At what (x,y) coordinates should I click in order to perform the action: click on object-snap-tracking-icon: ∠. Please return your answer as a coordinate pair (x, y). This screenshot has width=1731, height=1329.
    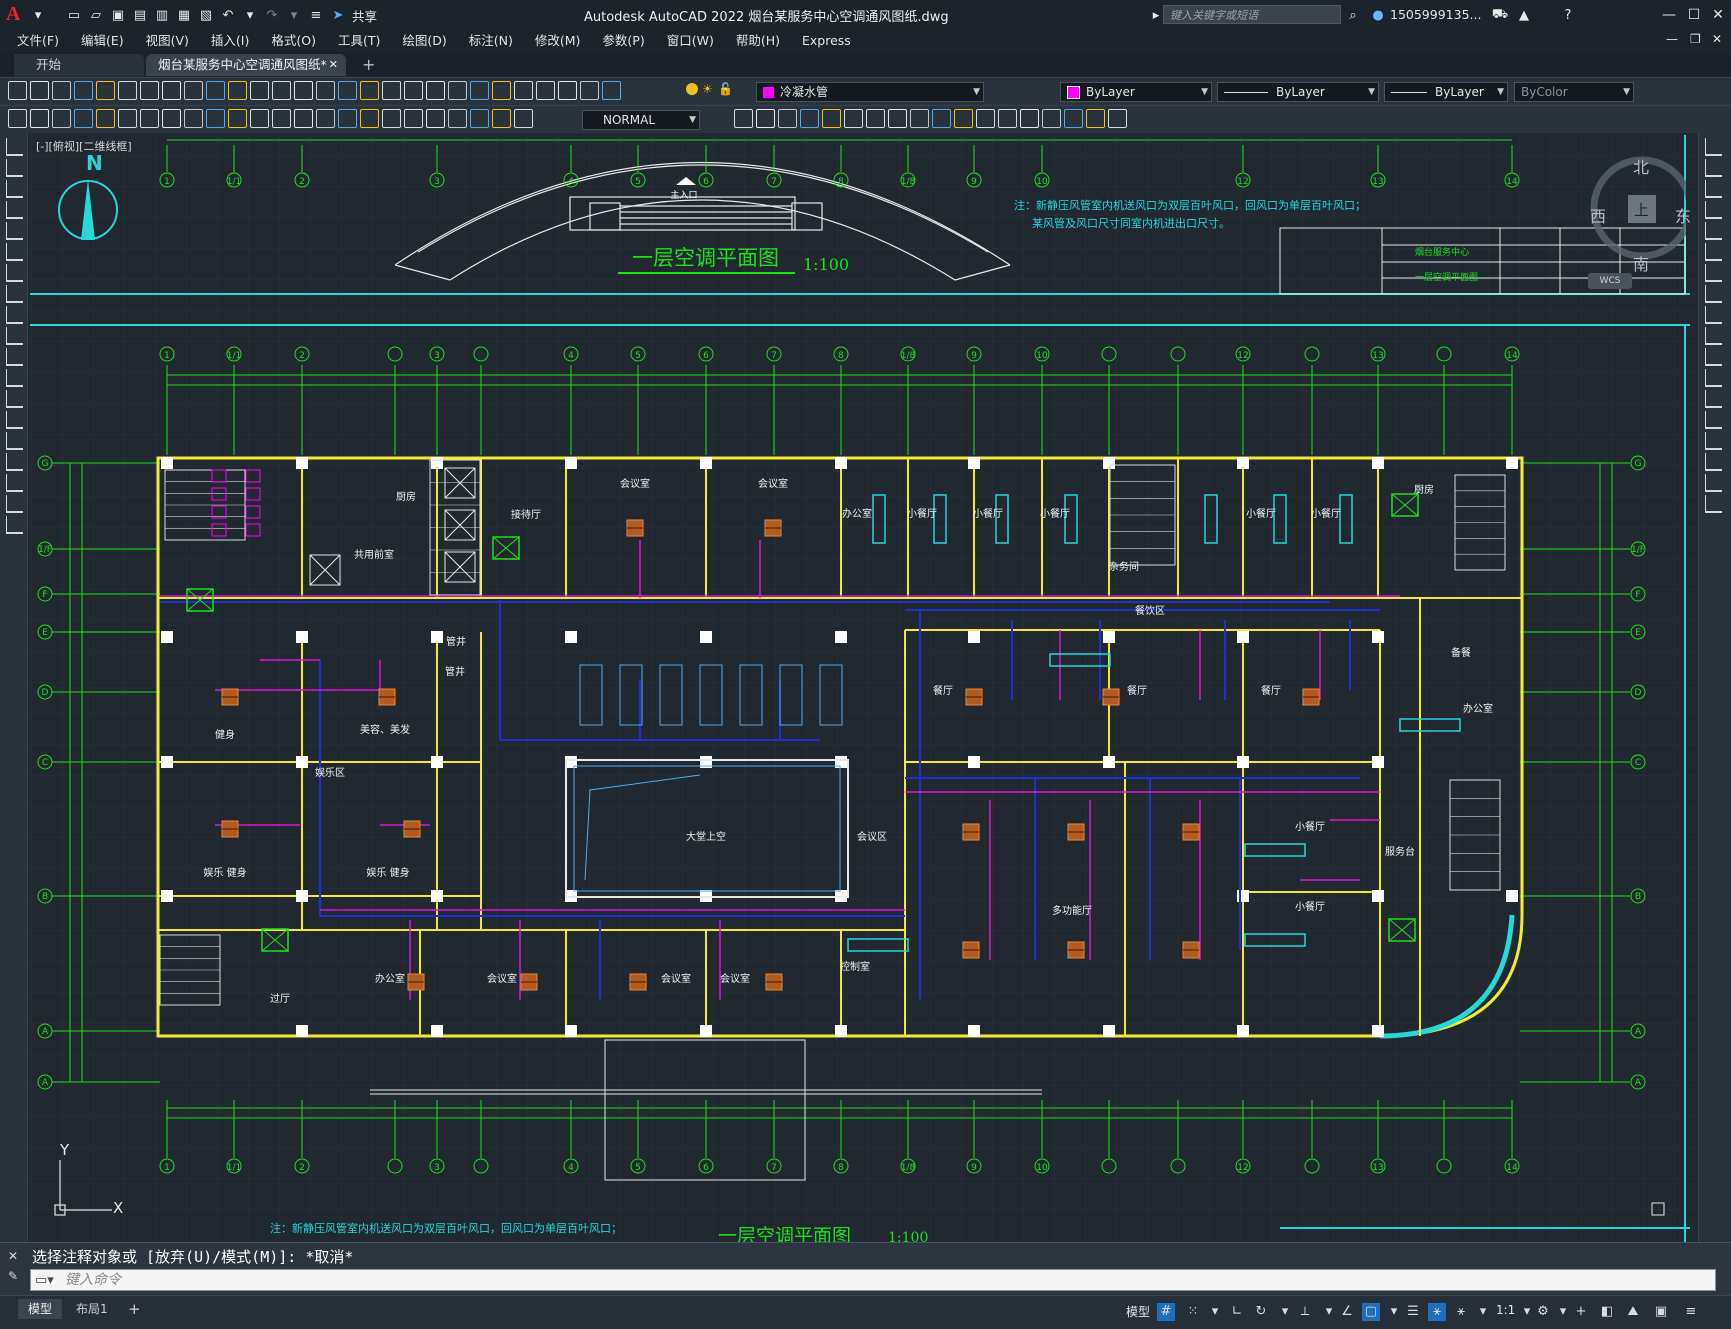
    Looking at the image, I should click on (1347, 1312).